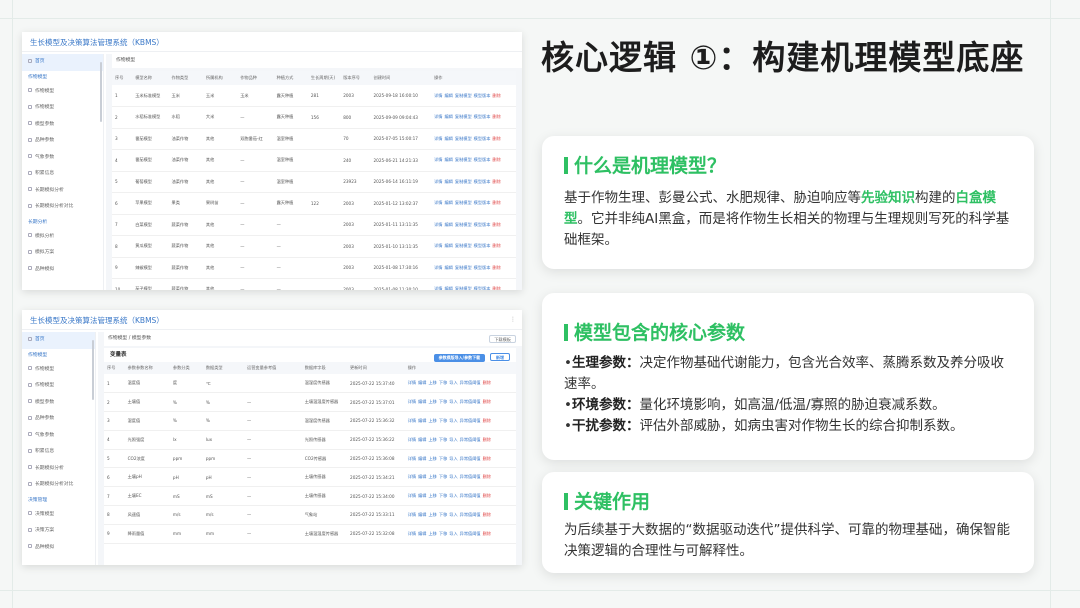  What do you see at coordinates (502, 339) in the screenshot?
I see `download-template-button: 下载模板` at bounding box center [502, 339].